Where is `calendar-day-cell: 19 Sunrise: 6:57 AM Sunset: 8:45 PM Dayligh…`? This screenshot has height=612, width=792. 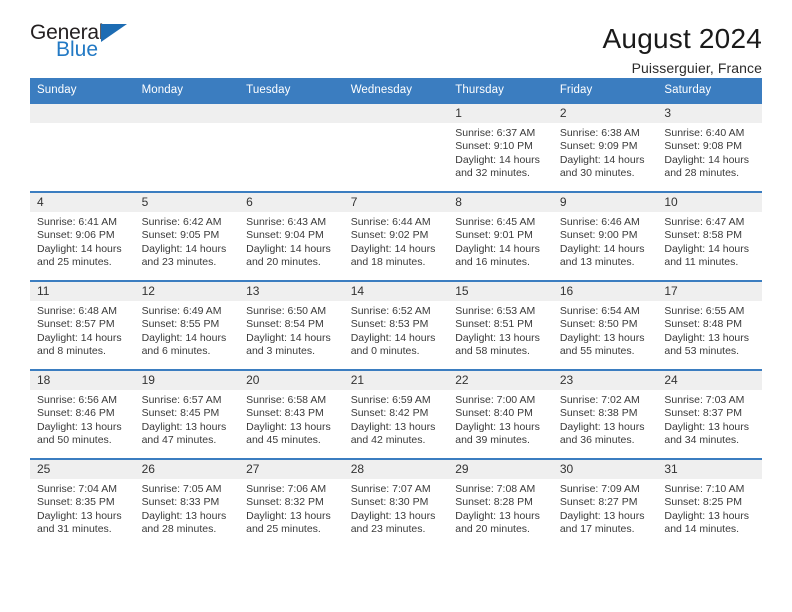 calendar-day-cell: 19 Sunrise: 6:57 AM Sunset: 8:45 PM Dayligh… is located at coordinates (187, 414).